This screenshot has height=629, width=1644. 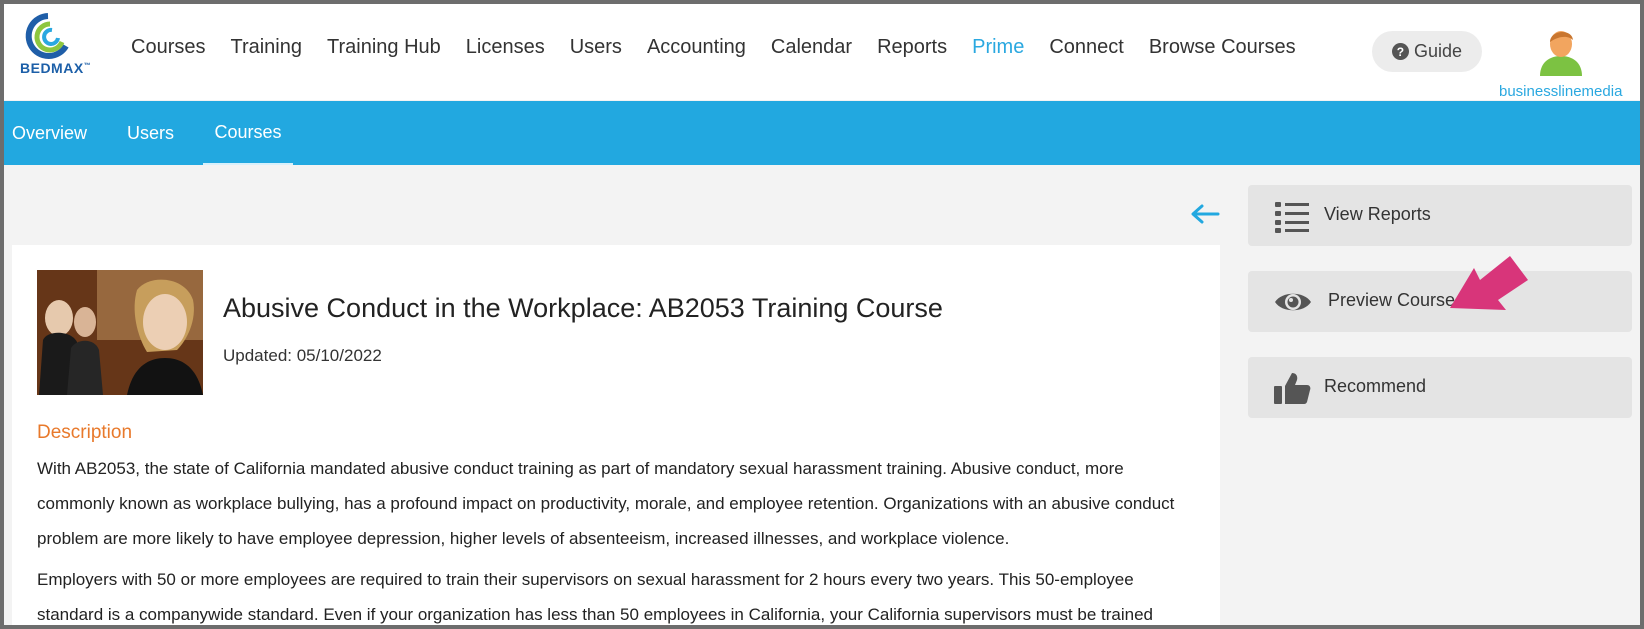 What do you see at coordinates (85, 432) in the screenshot?
I see `description-heading: Description` at bounding box center [85, 432].